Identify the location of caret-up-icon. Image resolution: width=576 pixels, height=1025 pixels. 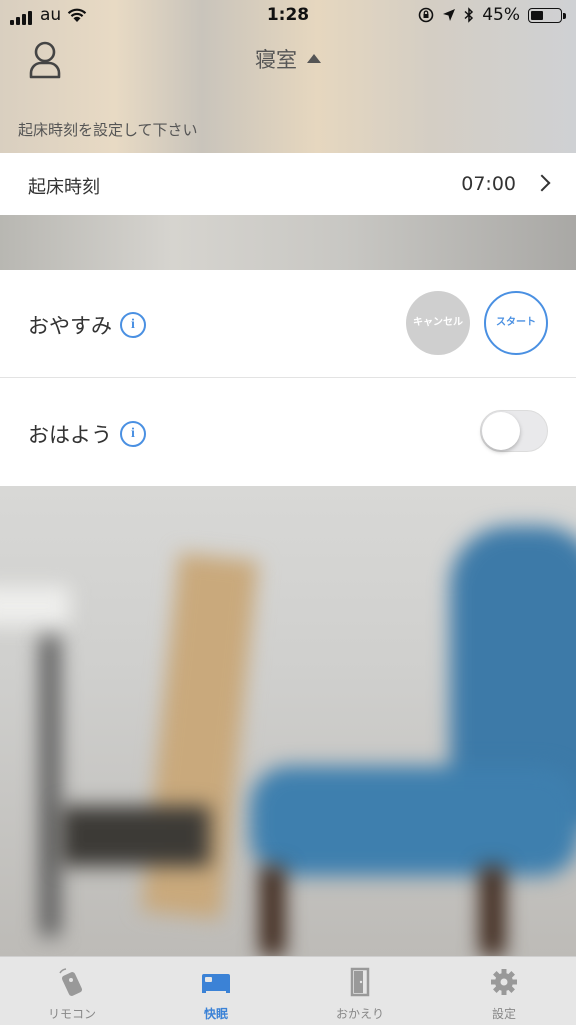
(314, 58).